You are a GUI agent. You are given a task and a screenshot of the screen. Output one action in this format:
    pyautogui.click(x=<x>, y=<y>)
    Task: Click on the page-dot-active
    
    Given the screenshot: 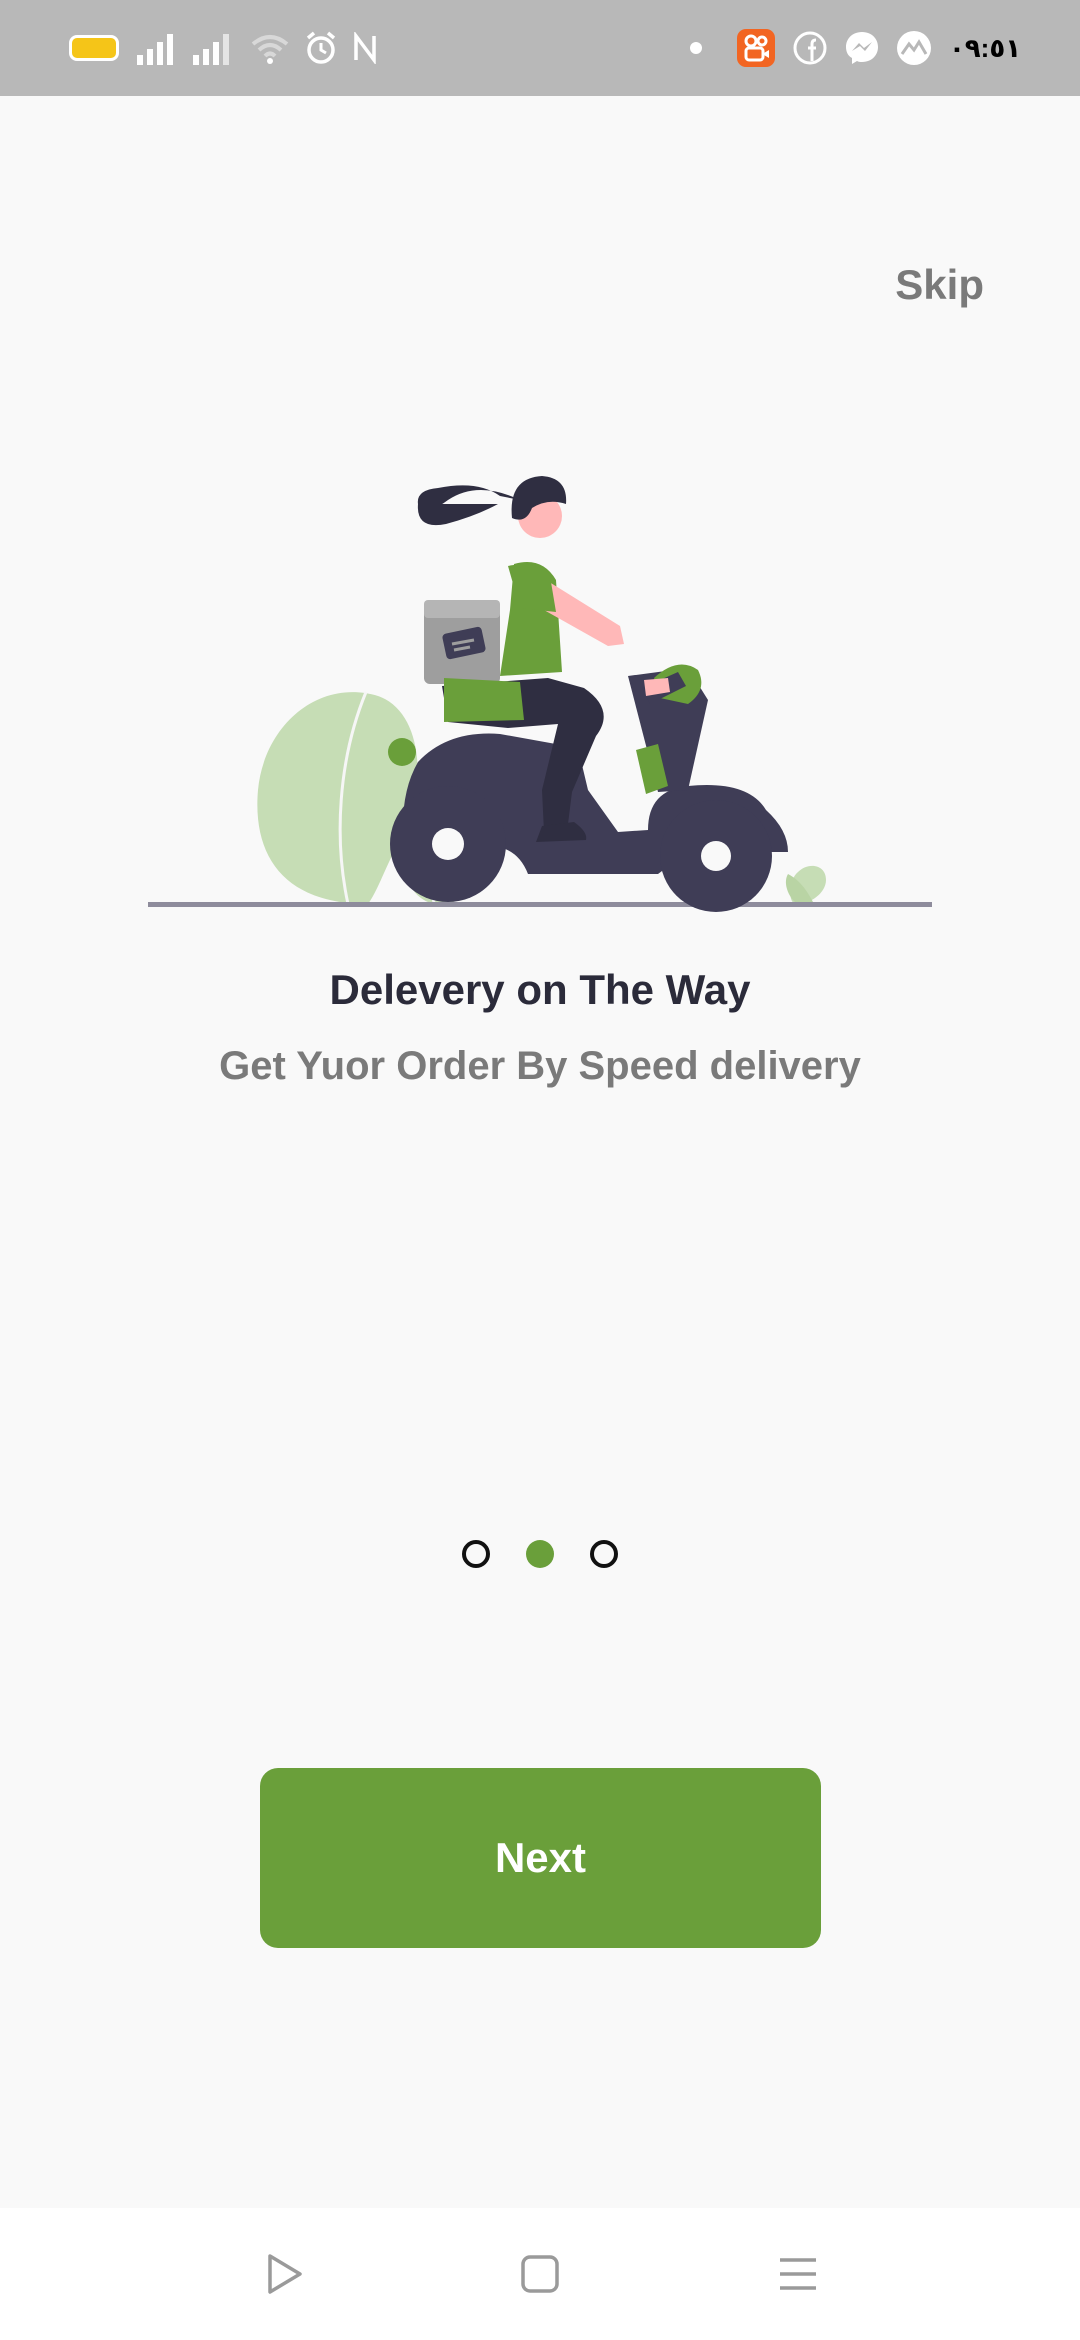 What is the action you would take?
    pyautogui.click(x=540, y=1554)
    